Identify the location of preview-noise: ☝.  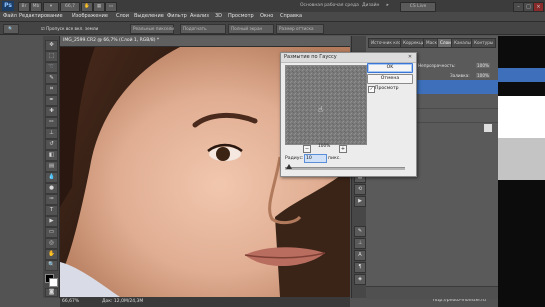
(326, 105).